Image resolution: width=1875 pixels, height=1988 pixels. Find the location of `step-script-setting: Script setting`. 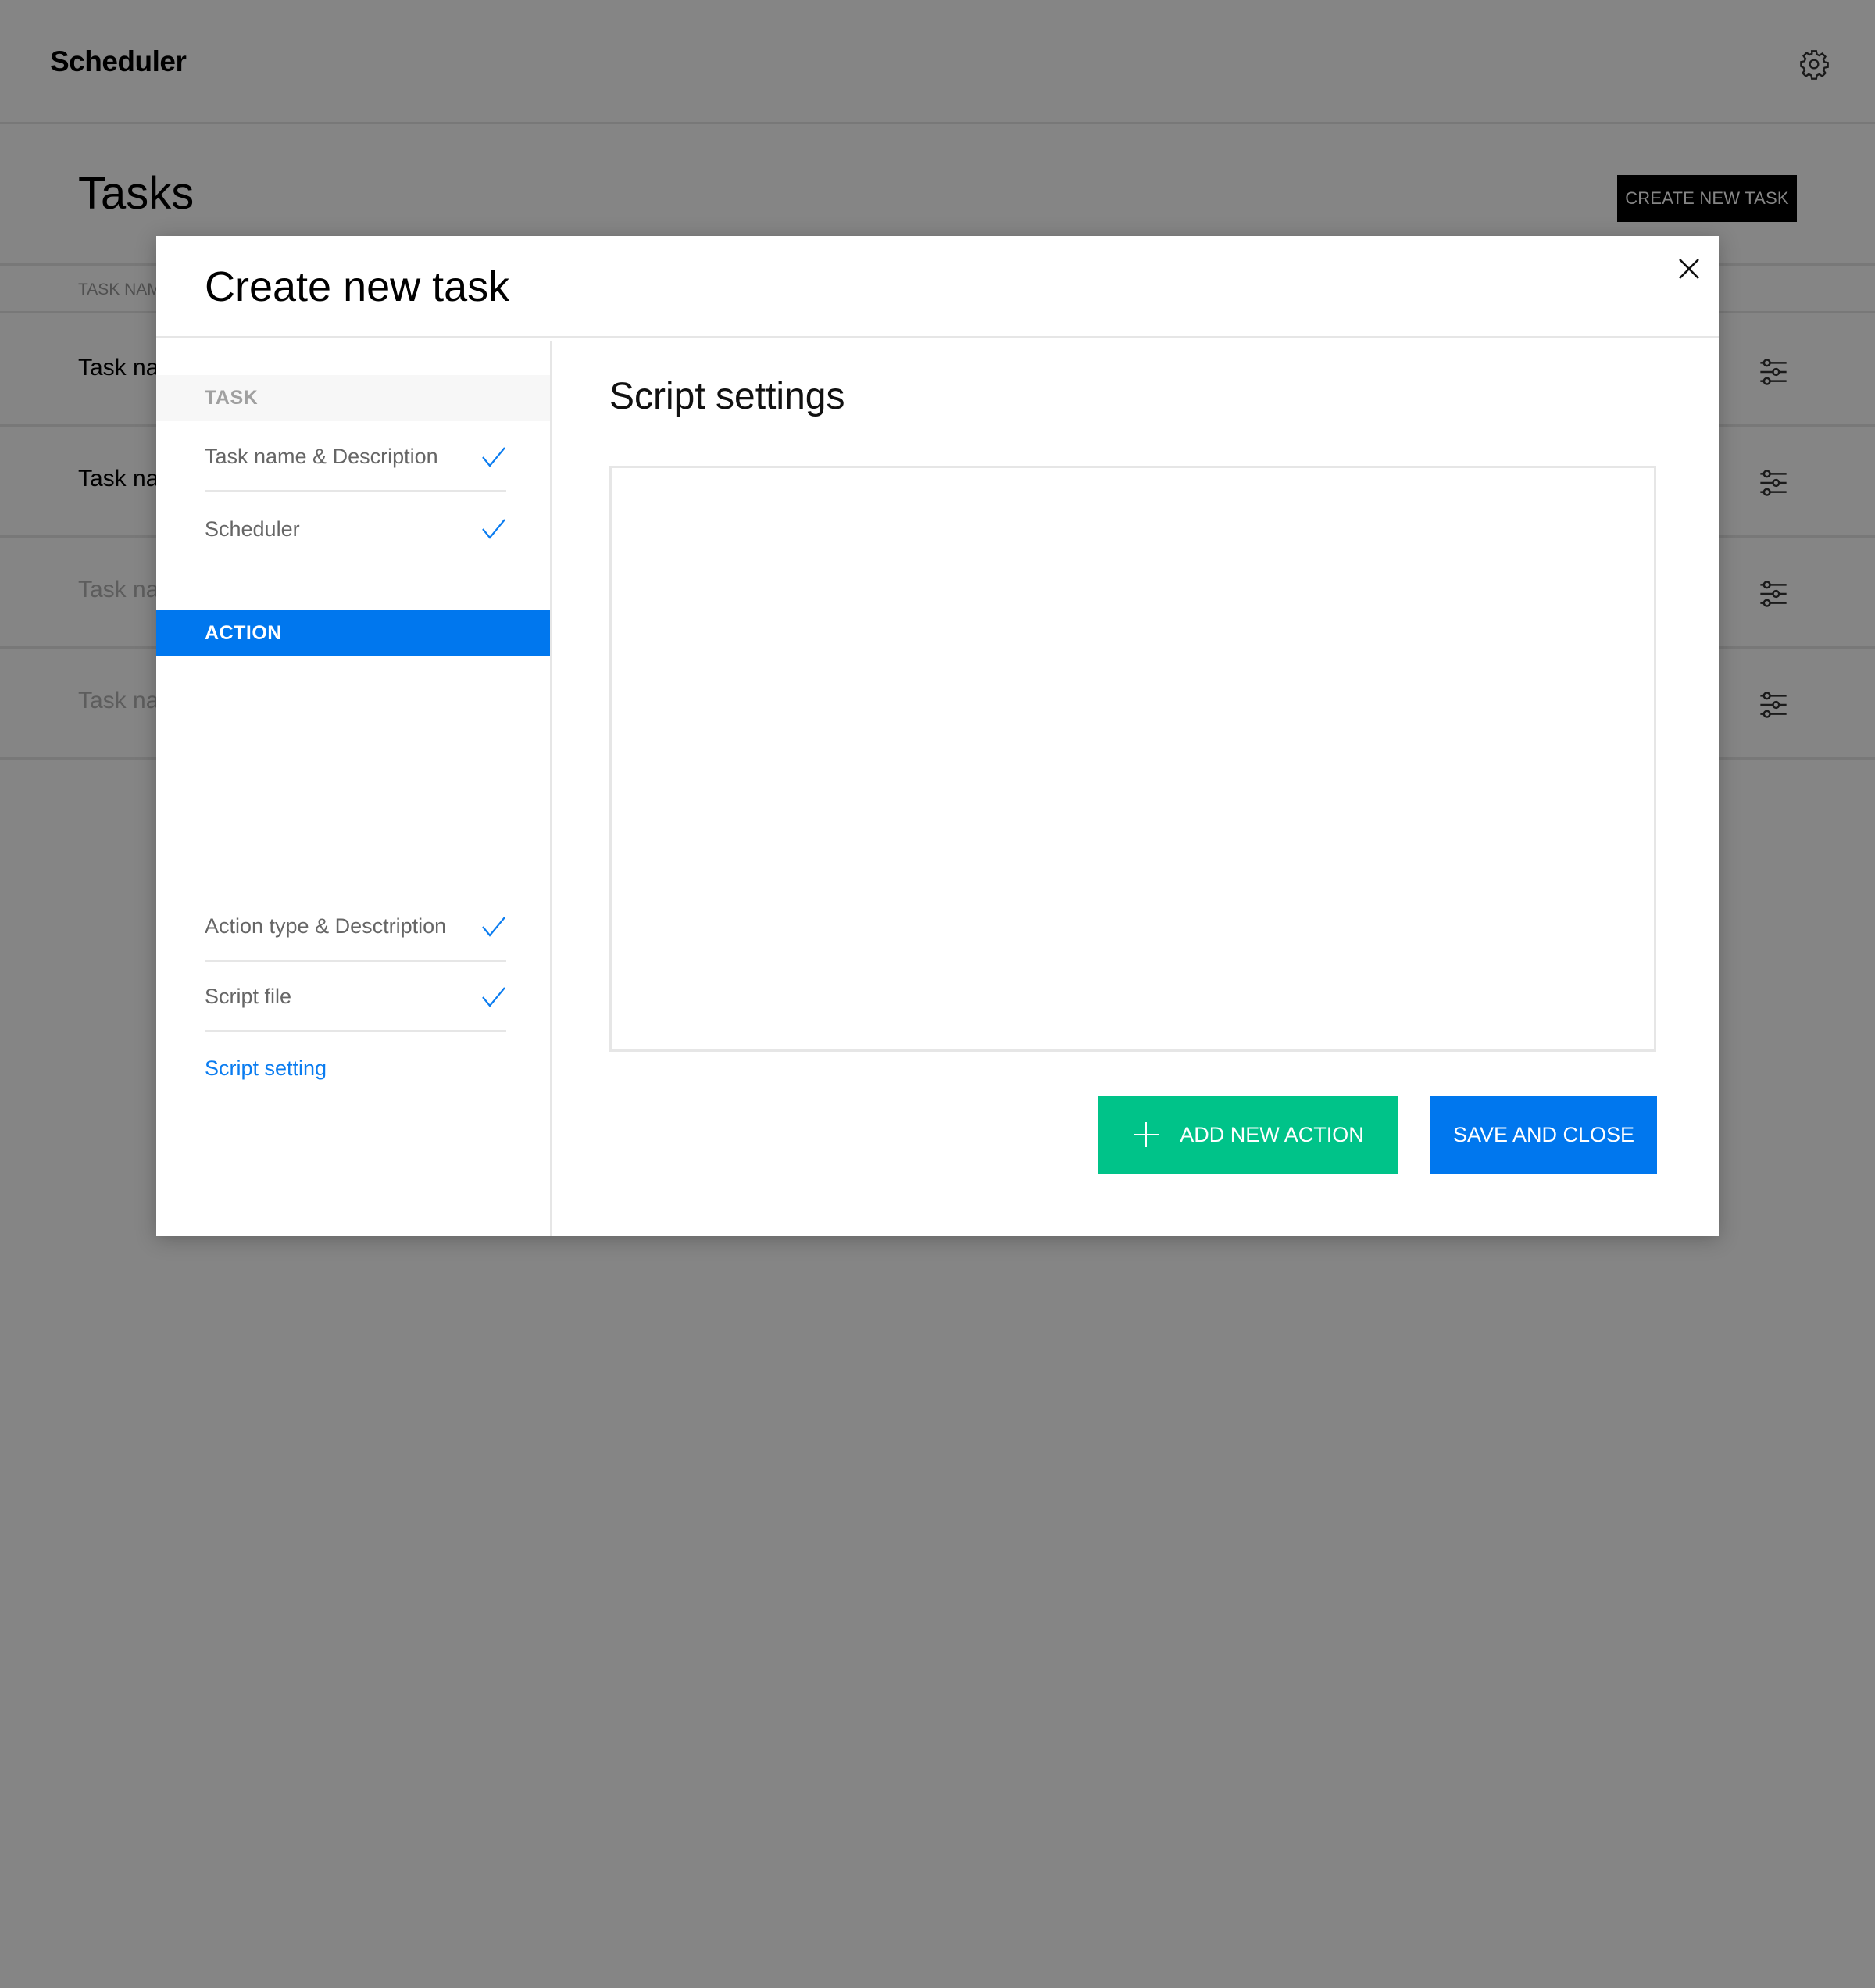

step-script-setting: Script setting is located at coordinates (355, 1068).